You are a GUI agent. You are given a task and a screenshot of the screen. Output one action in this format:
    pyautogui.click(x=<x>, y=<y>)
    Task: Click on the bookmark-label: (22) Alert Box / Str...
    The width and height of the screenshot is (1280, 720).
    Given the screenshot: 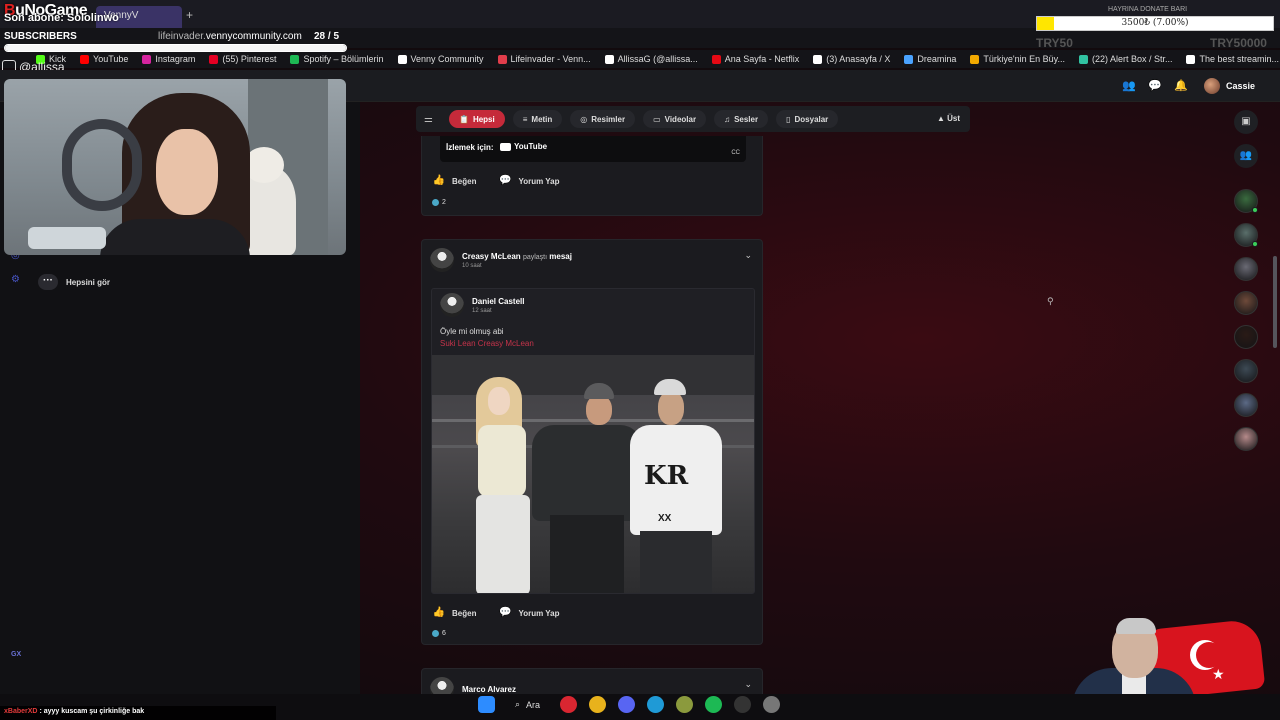 What is the action you would take?
    pyautogui.click(x=1132, y=59)
    